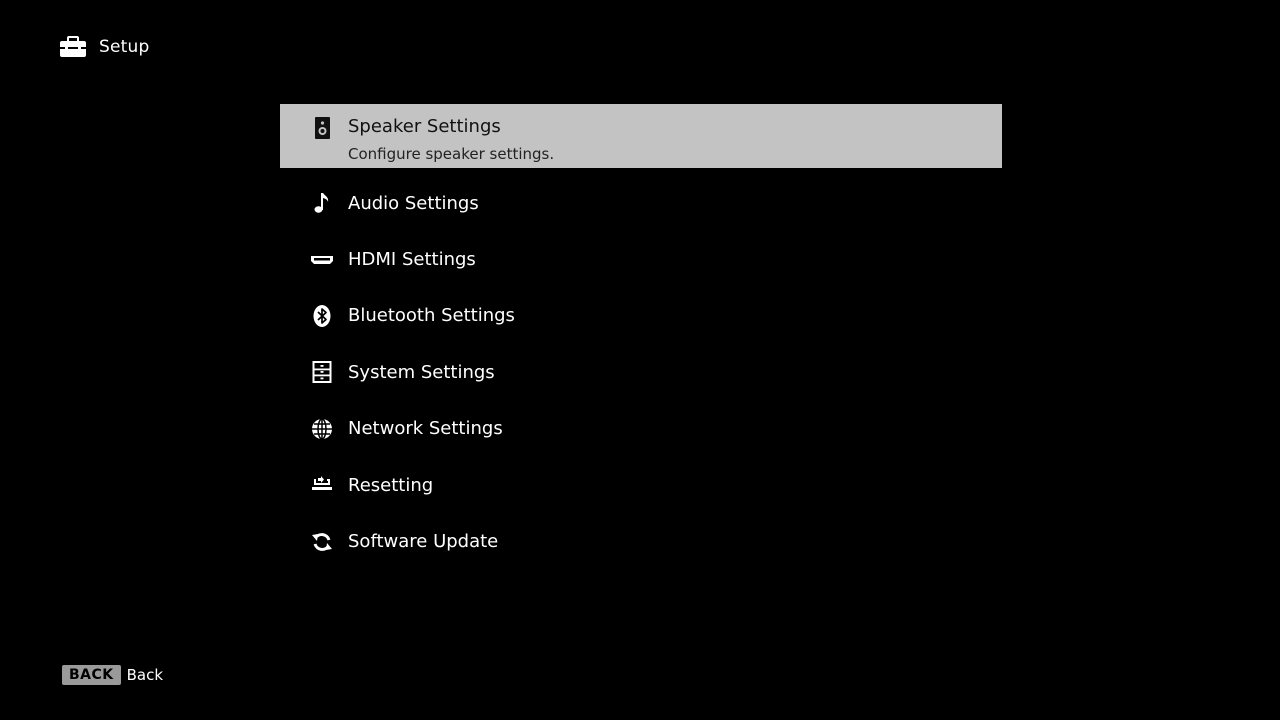 This screenshot has width=1280, height=720. Describe the element at coordinates (322, 372) in the screenshot. I see `system-icon` at that location.